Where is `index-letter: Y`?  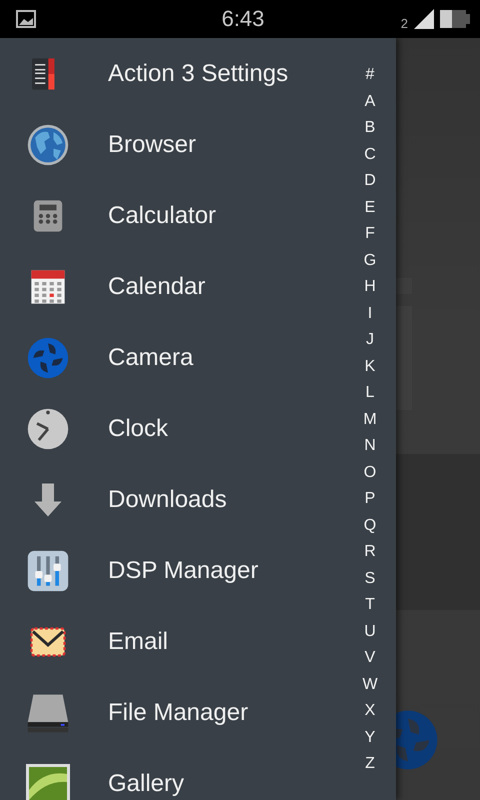
index-letter: Y is located at coordinates (370, 737).